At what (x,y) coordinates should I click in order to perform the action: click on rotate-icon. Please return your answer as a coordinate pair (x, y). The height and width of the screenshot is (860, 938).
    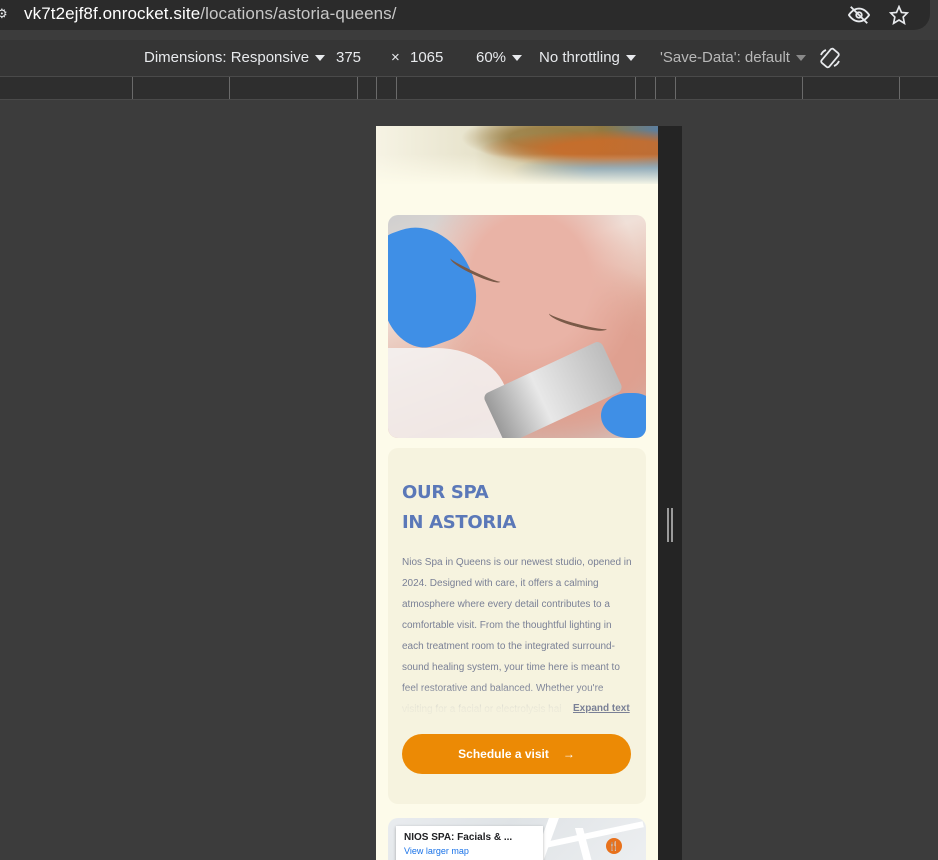
    Looking at the image, I should click on (830, 58).